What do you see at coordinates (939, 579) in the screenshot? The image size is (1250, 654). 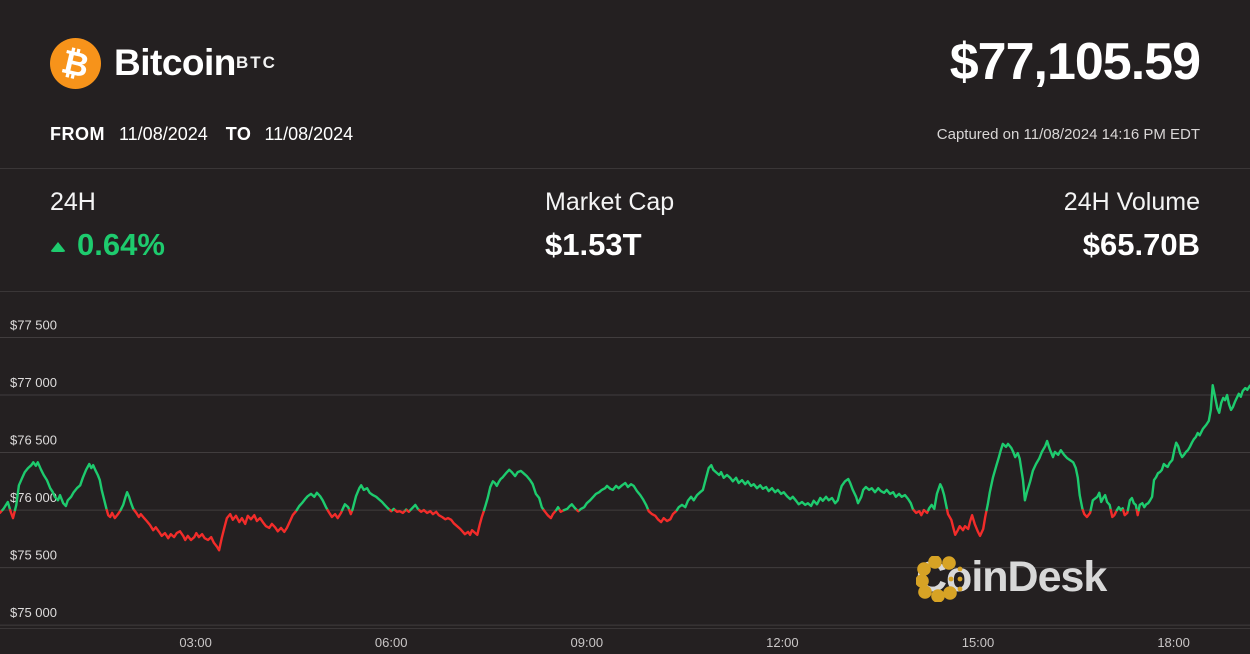 I see `coindesk-logo-icon` at bounding box center [939, 579].